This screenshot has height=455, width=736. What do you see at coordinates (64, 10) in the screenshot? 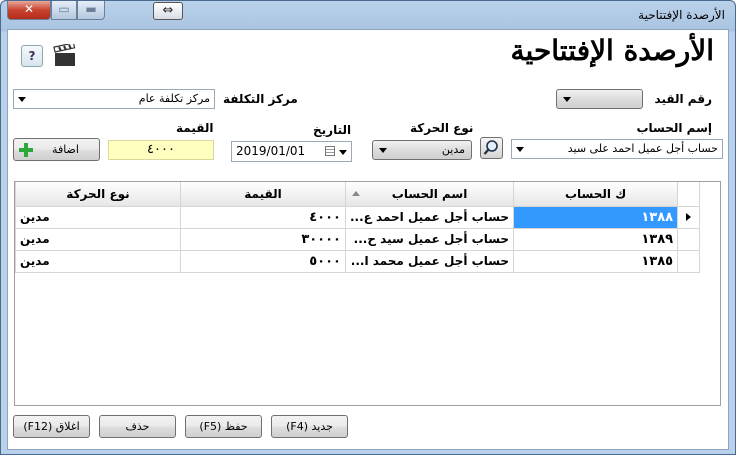
I see `maximize-window-button: ▭` at bounding box center [64, 10].